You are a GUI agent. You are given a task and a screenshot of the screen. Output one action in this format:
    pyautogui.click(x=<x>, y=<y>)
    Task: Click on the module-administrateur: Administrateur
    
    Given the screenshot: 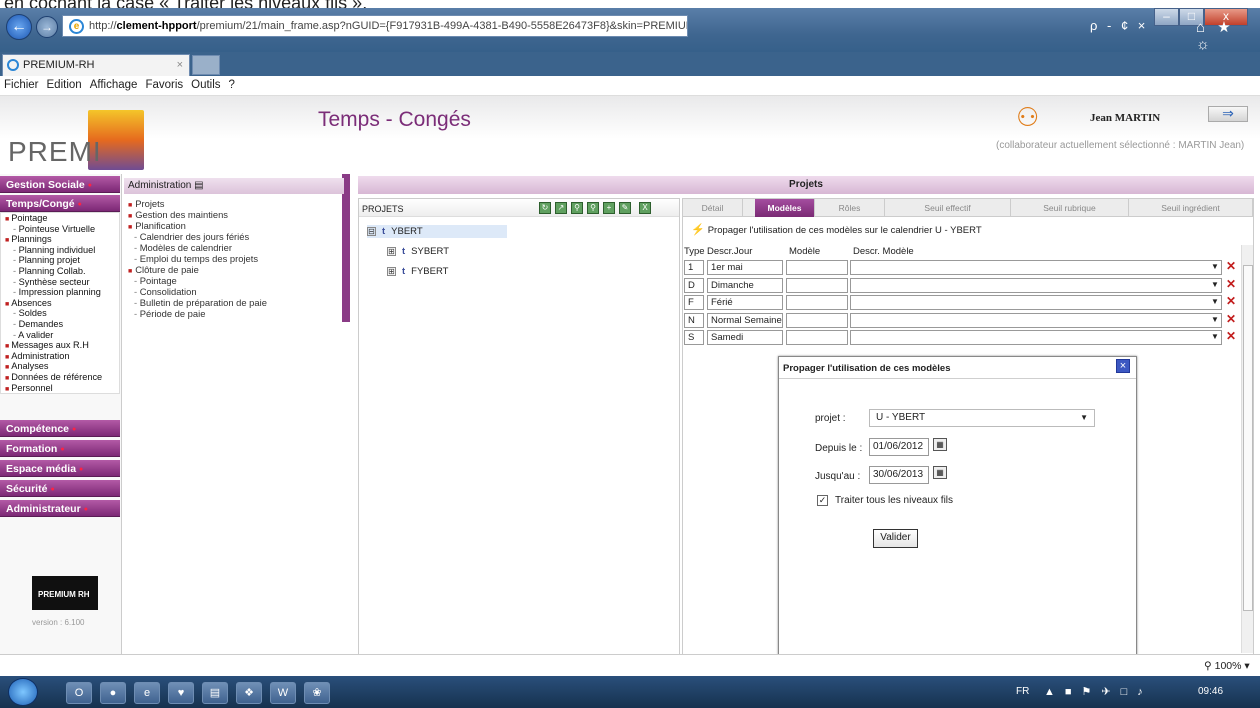 What is the action you would take?
    pyautogui.click(x=60, y=508)
    